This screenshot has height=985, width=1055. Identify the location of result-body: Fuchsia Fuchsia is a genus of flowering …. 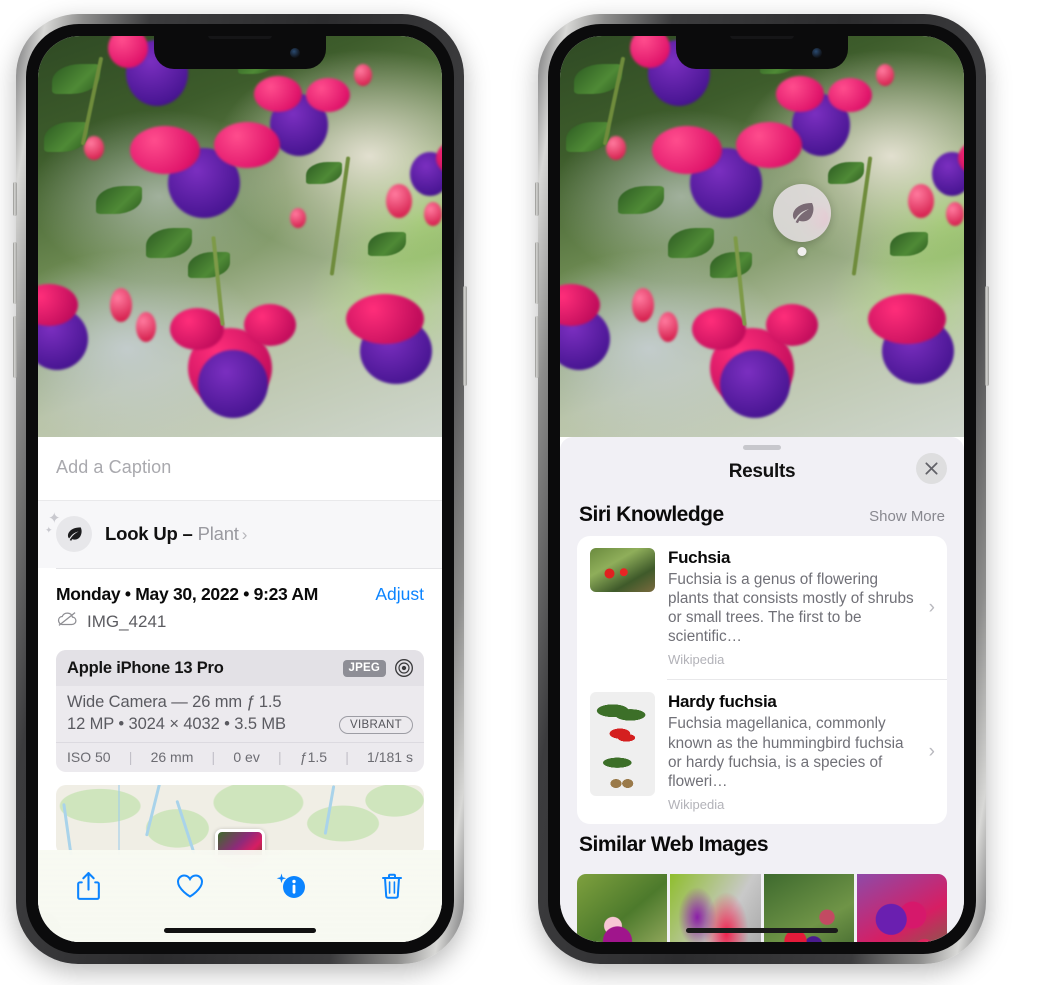
(792, 607).